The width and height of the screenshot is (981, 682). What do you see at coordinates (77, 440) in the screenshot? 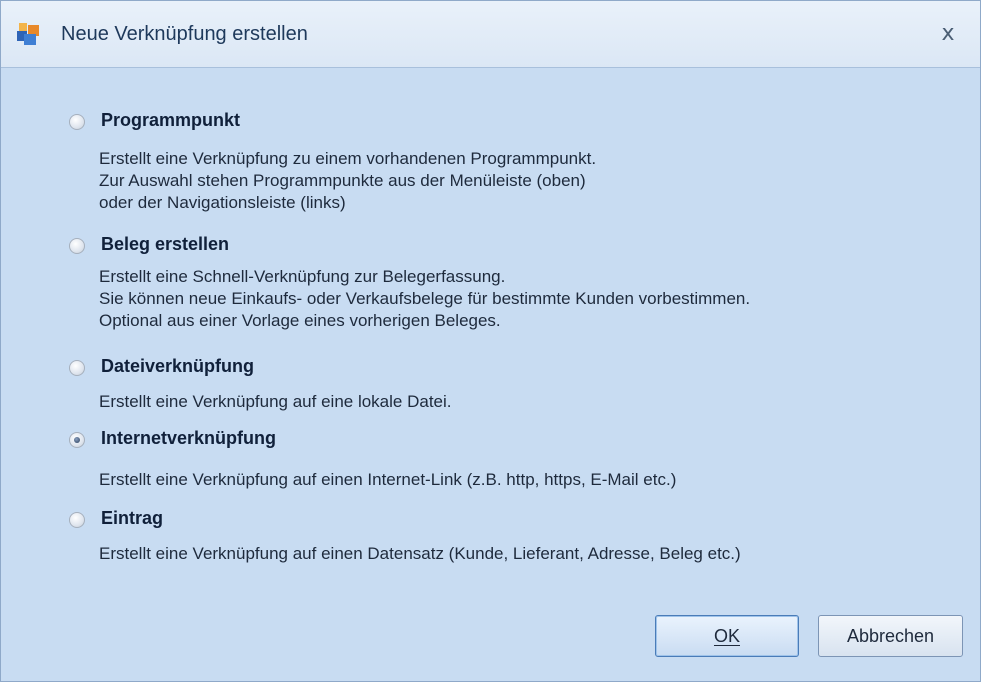
I see `radio-button-internetverknuepfung` at bounding box center [77, 440].